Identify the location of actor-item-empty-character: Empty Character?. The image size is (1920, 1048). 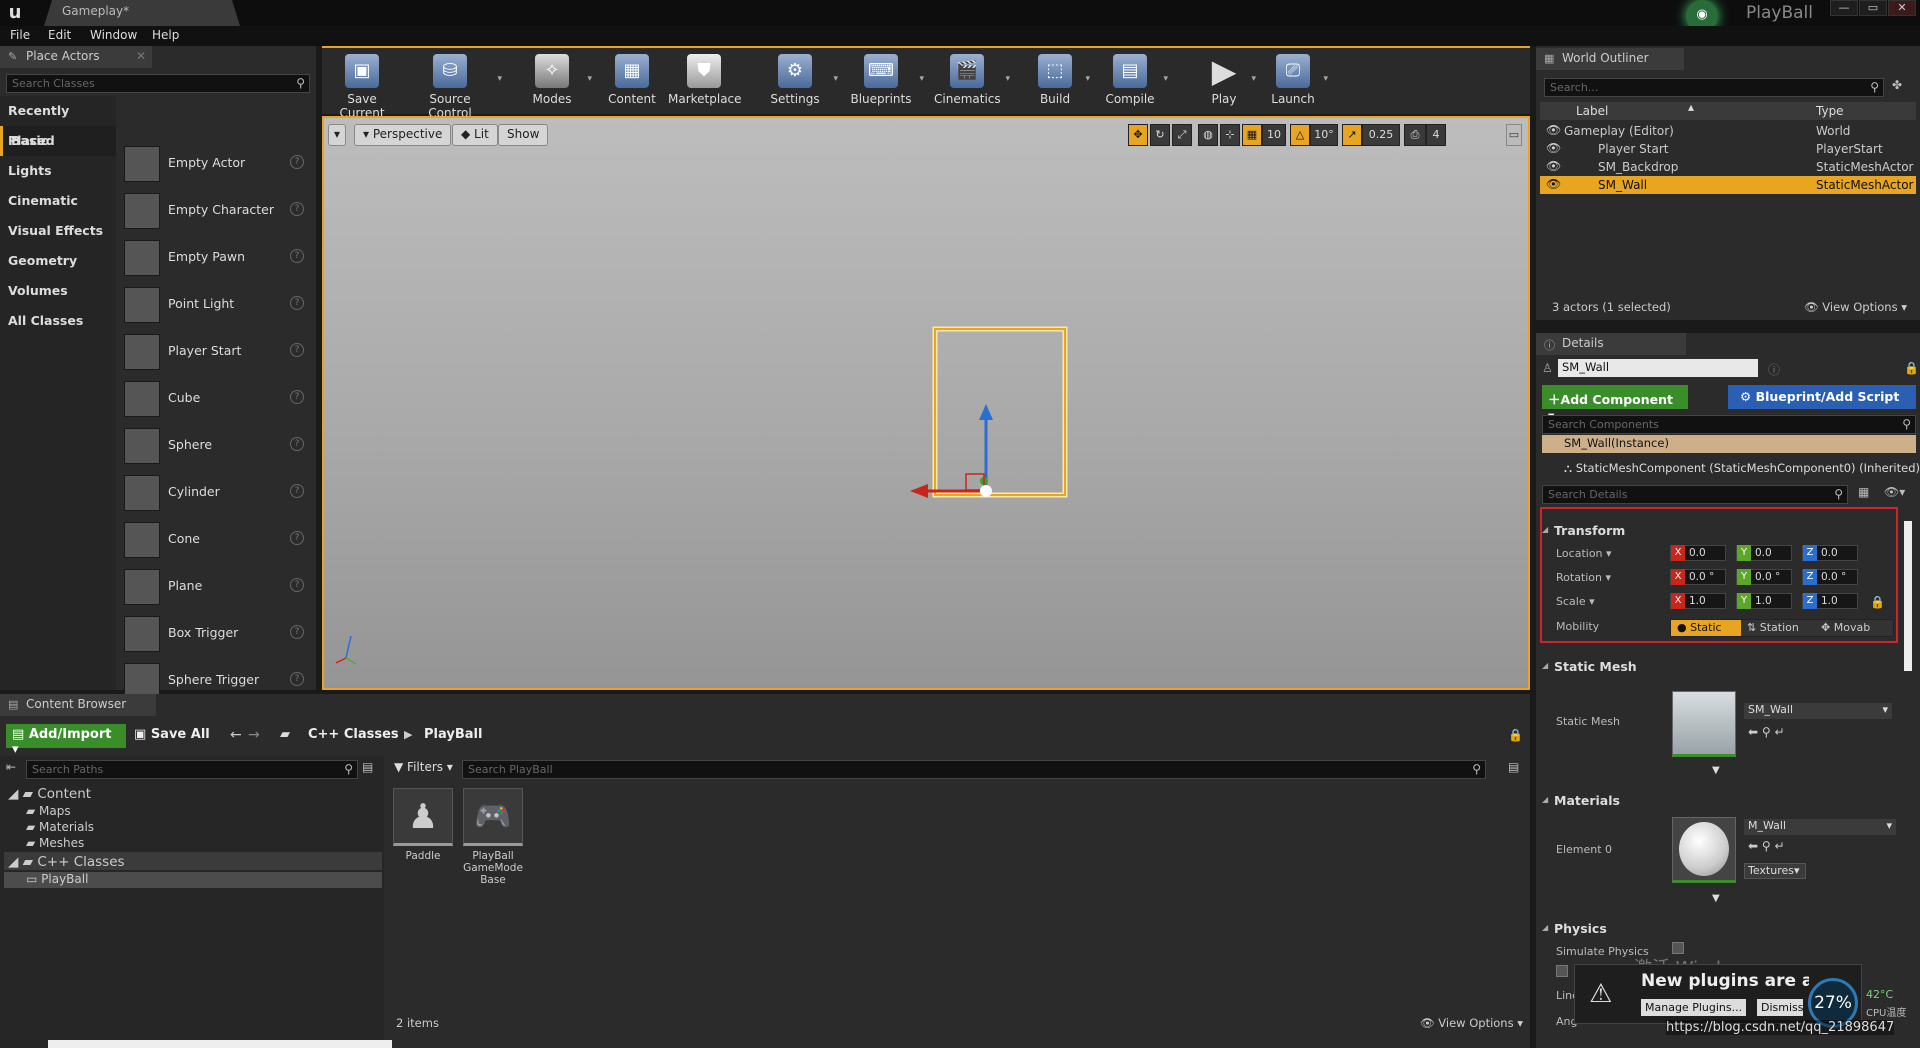
(217, 211).